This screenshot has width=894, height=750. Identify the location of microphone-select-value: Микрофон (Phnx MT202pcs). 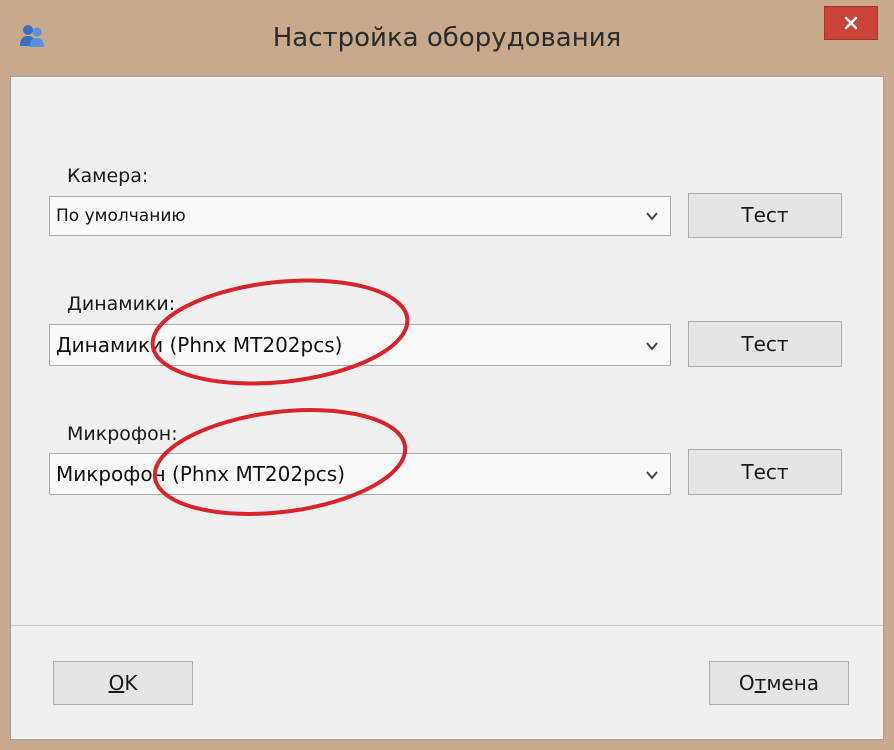
(201, 474).